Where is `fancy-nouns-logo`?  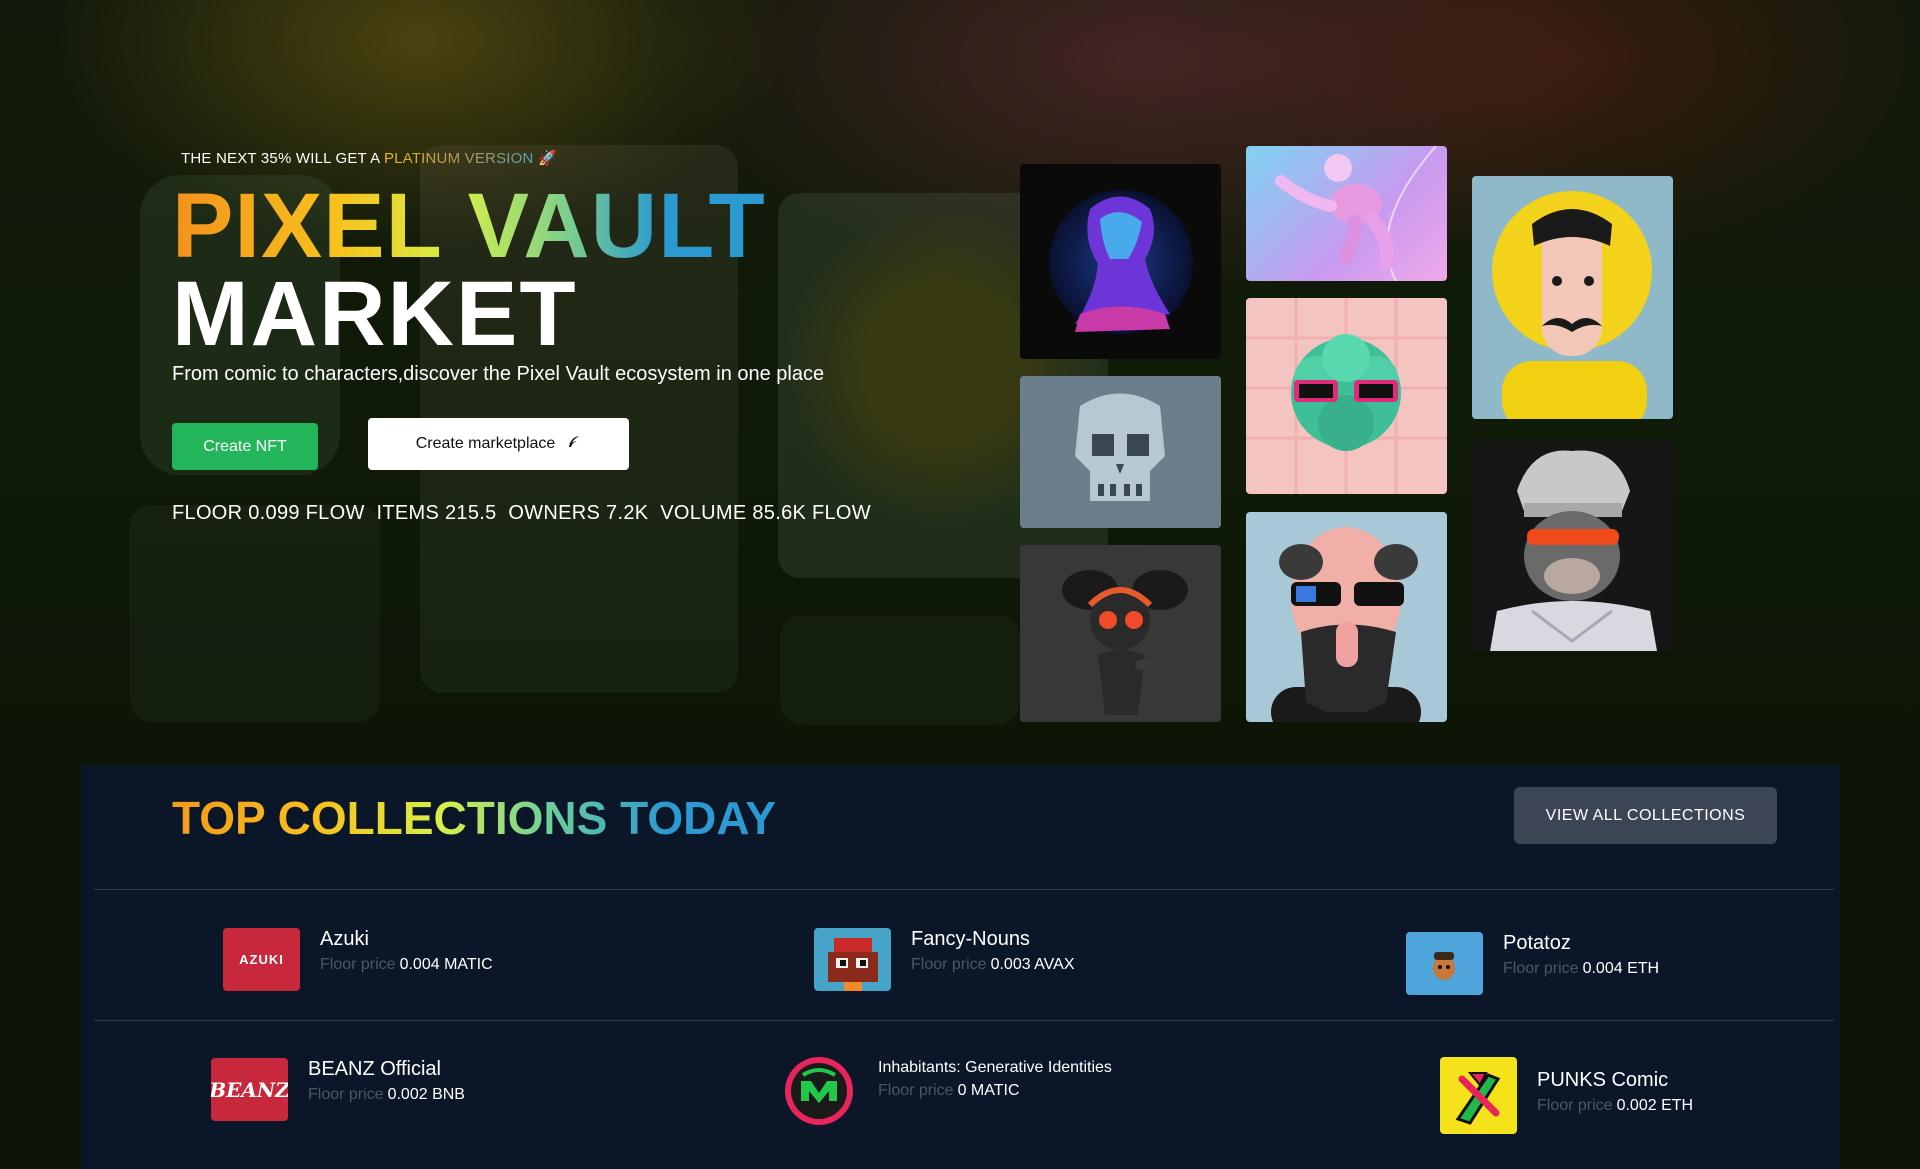
fancy-nouns-logo is located at coordinates (852, 959).